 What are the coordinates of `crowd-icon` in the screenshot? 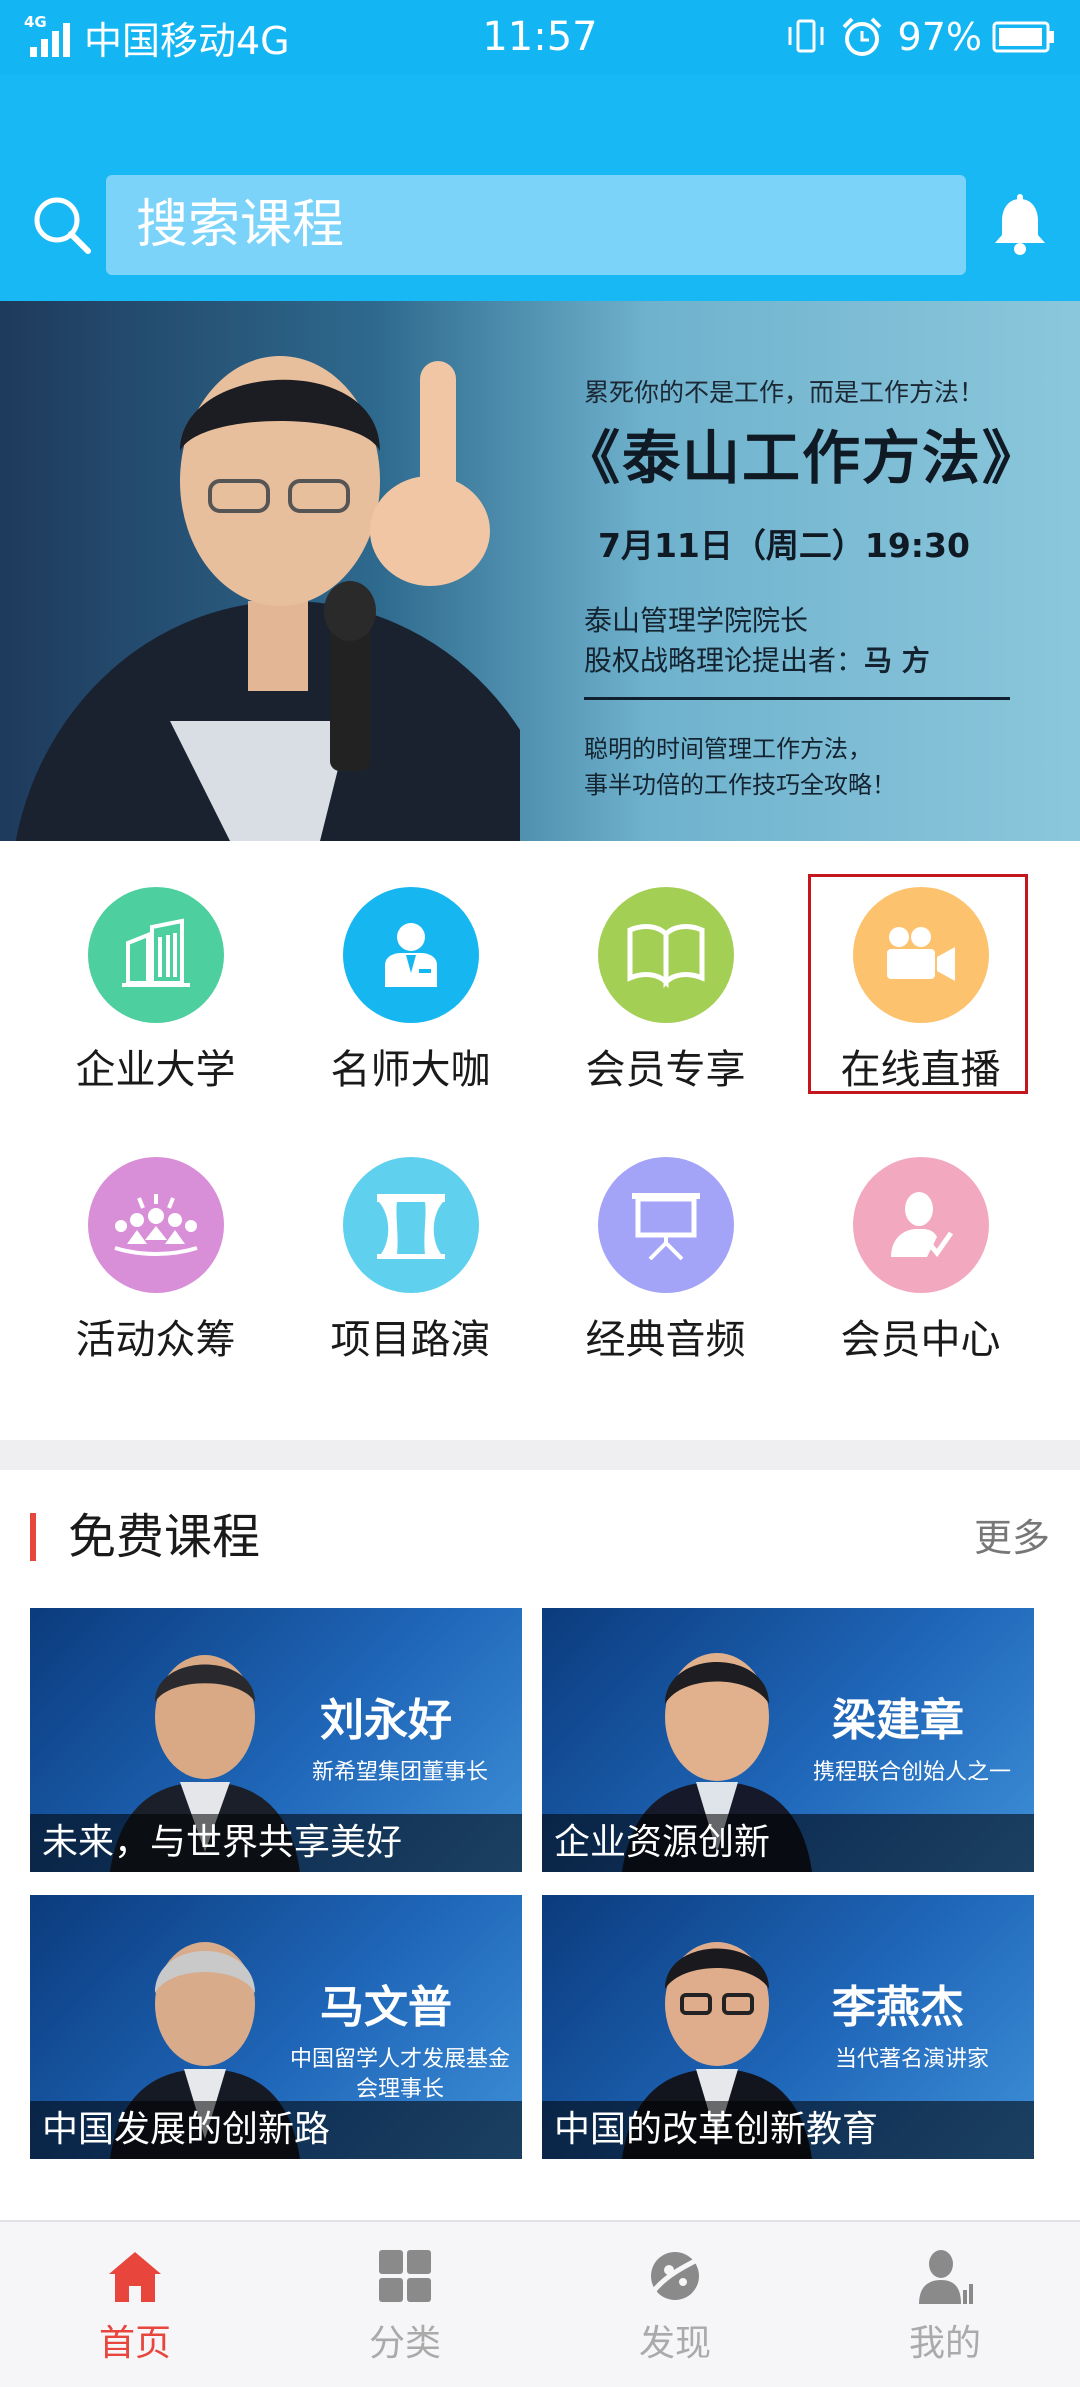 It's located at (156, 1225).